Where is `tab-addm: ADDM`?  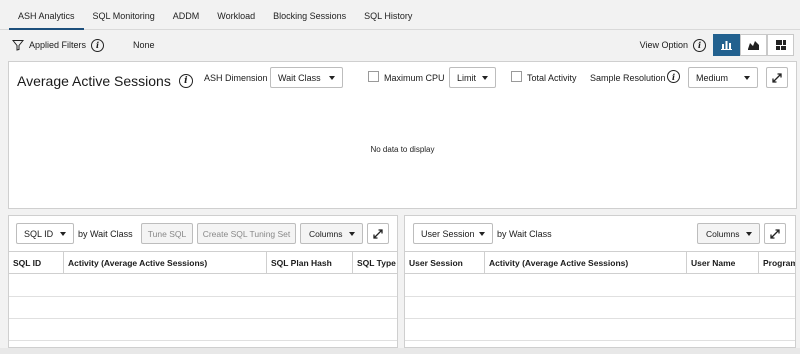 tab-addm: ADDM is located at coordinates (186, 15).